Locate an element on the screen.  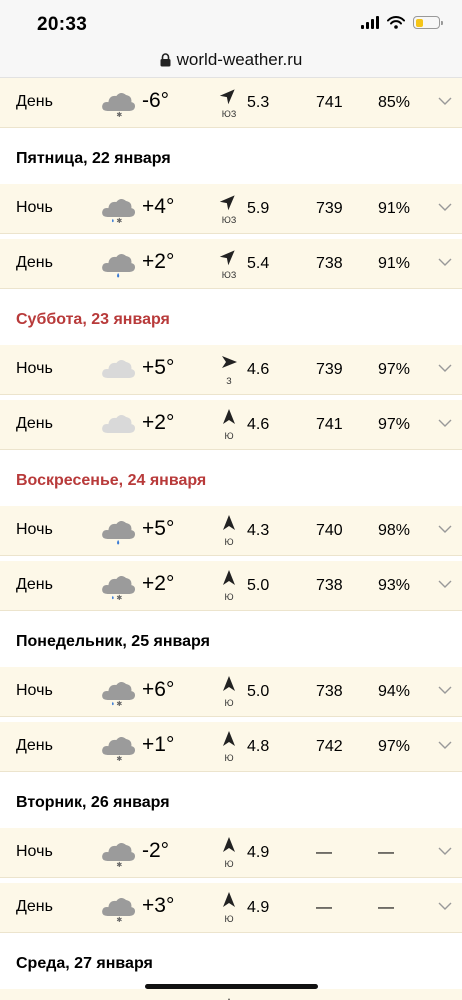
forecast-row: Ночь-3°Ю5.3—— is located at coordinates (231, 994).